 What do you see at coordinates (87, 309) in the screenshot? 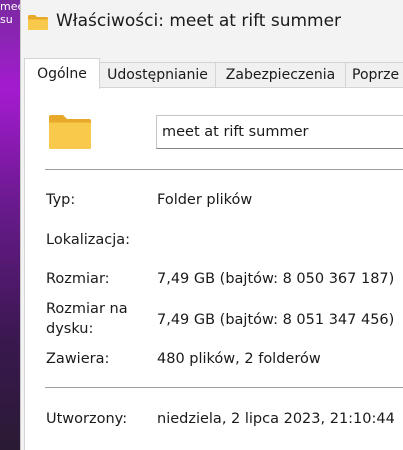
I see `size-on-disk-label-line1: Rozmiar na` at bounding box center [87, 309].